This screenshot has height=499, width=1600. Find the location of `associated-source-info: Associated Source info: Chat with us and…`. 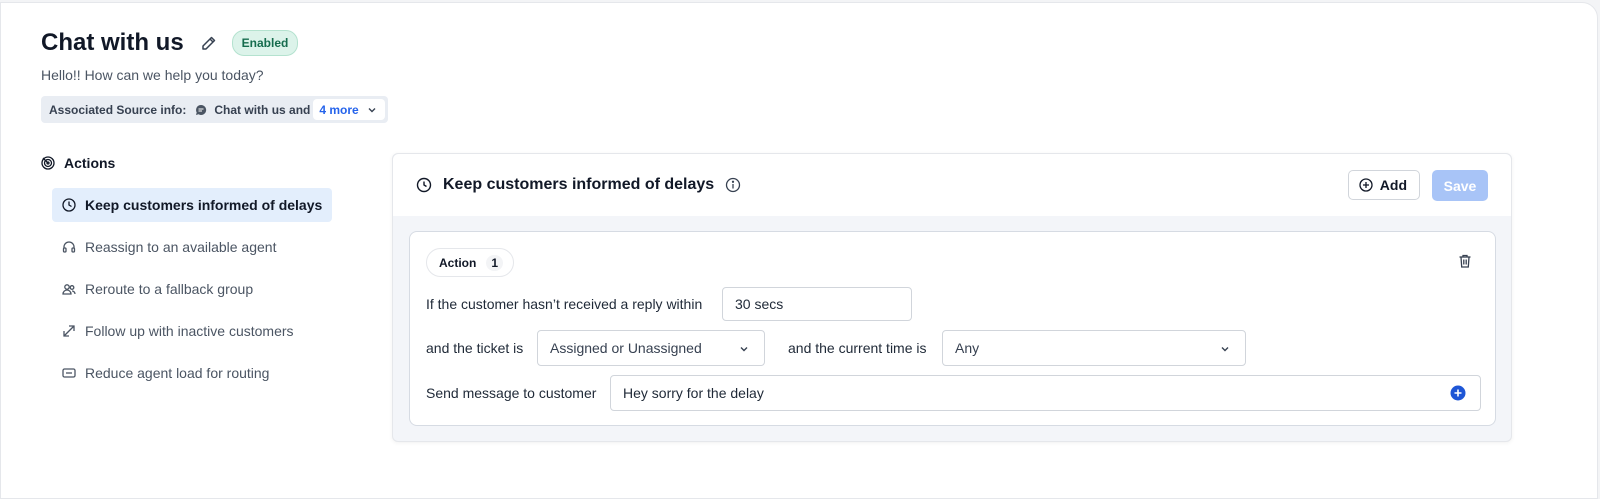

associated-source-info: Associated Source info: Chat with us and… is located at coordinates (214, 109).